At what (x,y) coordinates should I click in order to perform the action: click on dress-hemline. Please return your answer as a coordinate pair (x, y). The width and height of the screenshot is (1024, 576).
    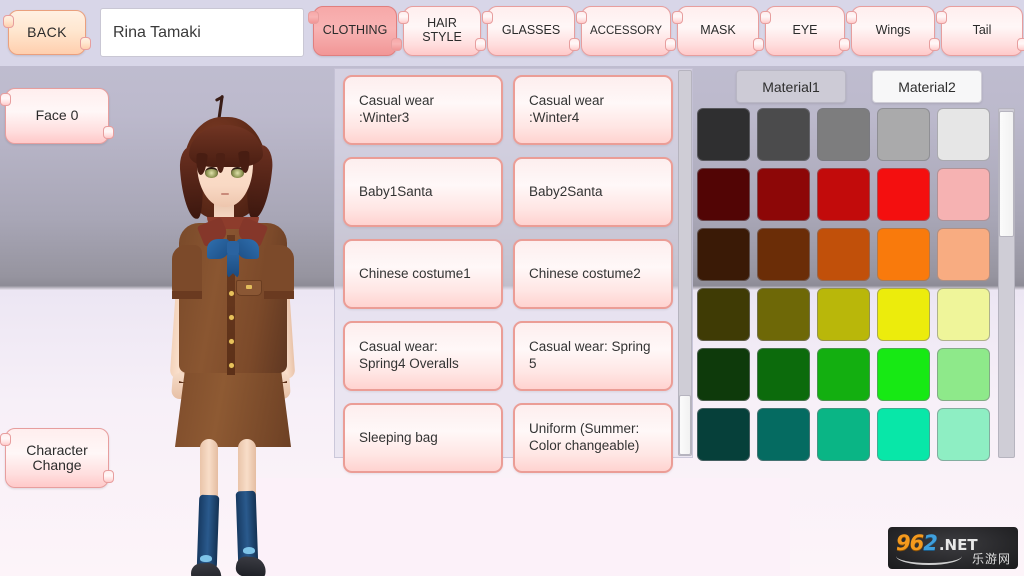
    Looking at the image, I should click on (233, 394).